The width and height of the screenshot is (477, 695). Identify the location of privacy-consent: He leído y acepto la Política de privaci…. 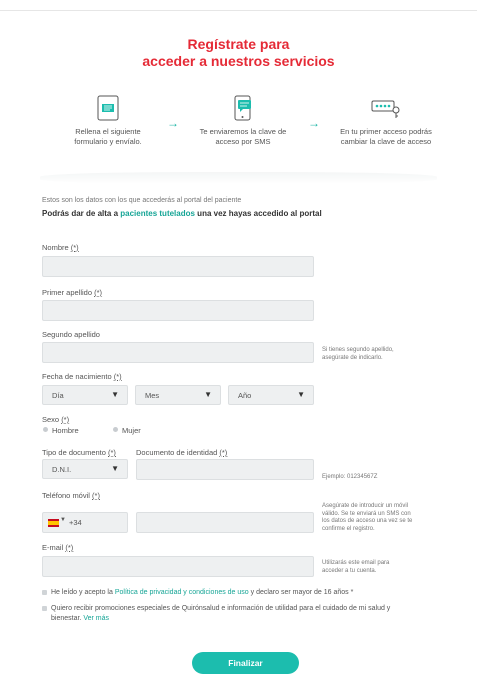
(246, 593).